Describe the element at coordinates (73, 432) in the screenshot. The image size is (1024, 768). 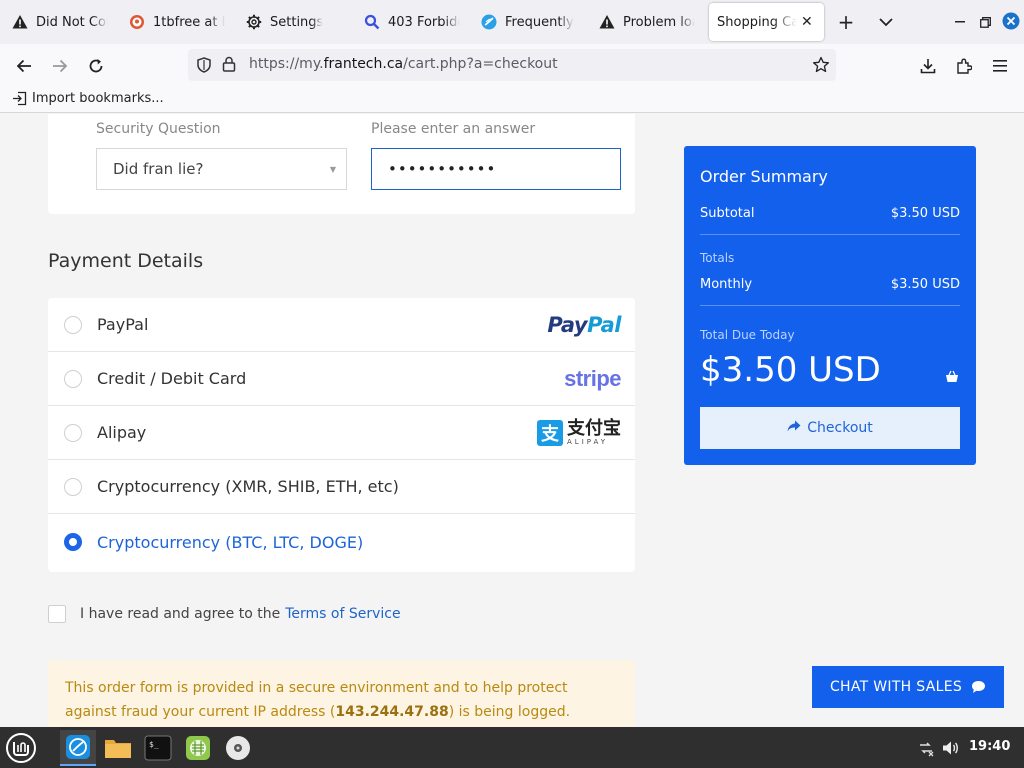
I see `radio-alipay` at that location.